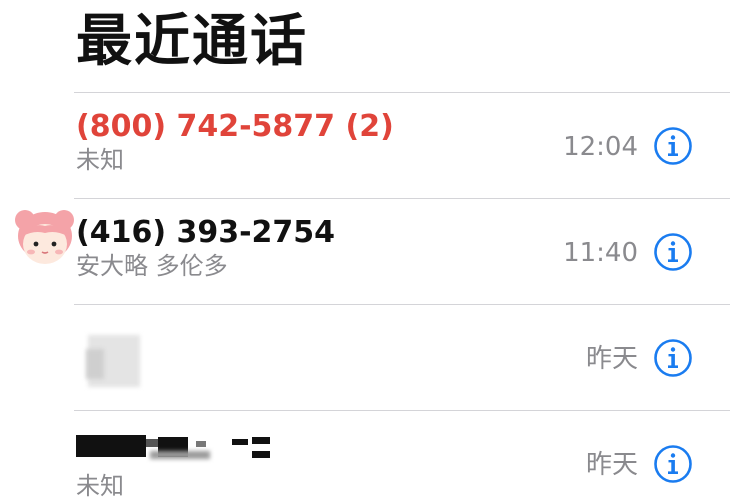 The width and height of the screenshot is (730, 500). I want to click on call-time: 11:40, so click(600, 253).